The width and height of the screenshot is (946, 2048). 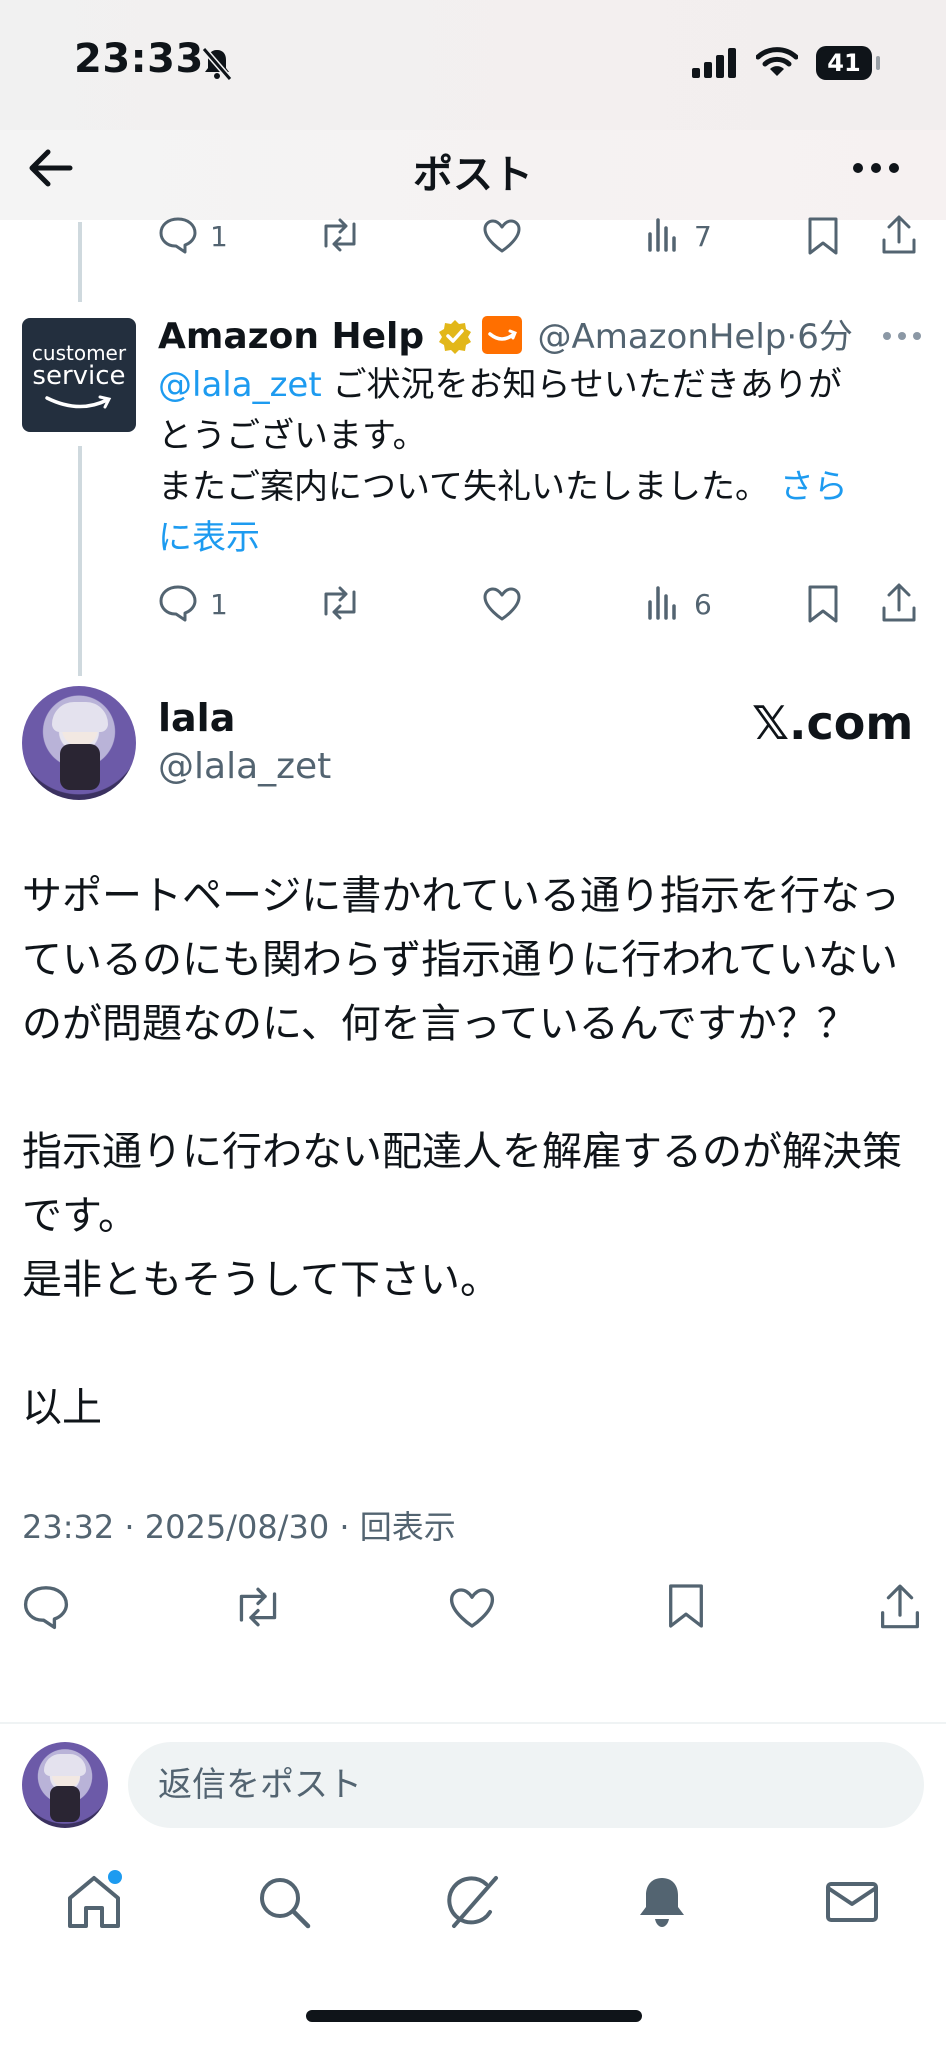 What do you see at coordinates (439, 1024) in the screenshot?
I see `tweet-line: のが問題なのに、何を言っているんですか？？` at bounding box center [439, 1024].